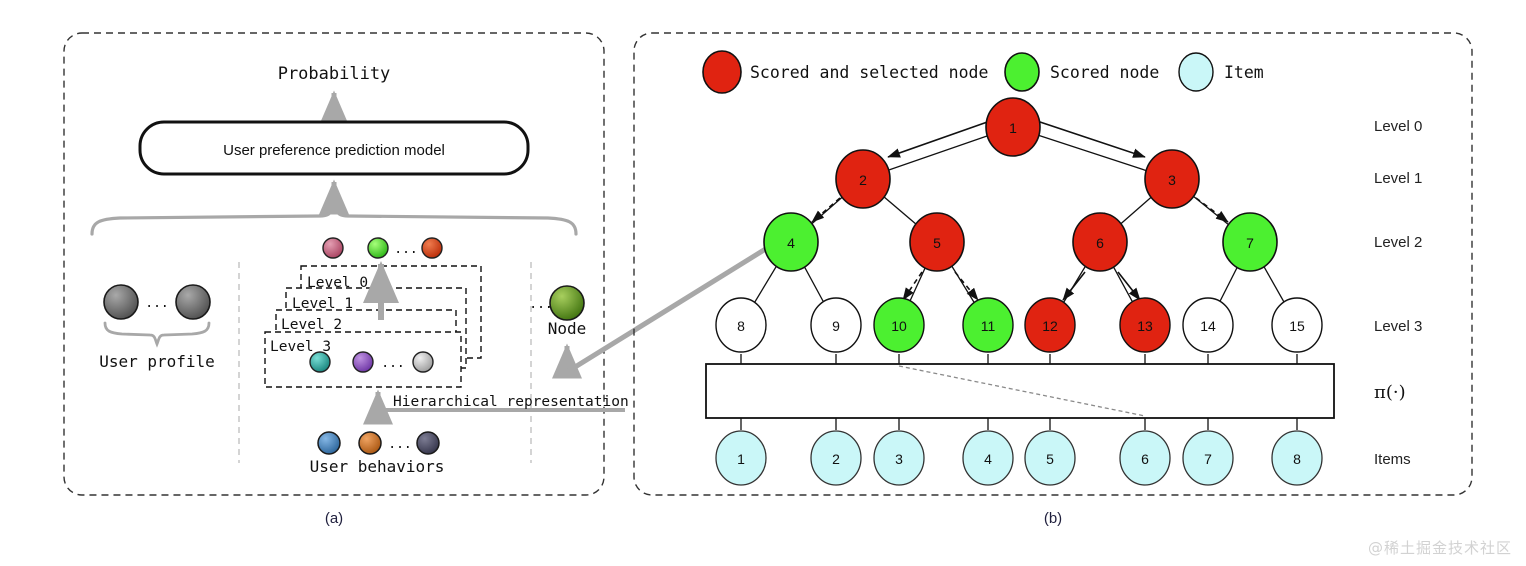 The image size is (1526, 566). Describe the element at coordinates (334, 150) in the screenshot. I see `model-box-label: User preference prediction model` at that location.